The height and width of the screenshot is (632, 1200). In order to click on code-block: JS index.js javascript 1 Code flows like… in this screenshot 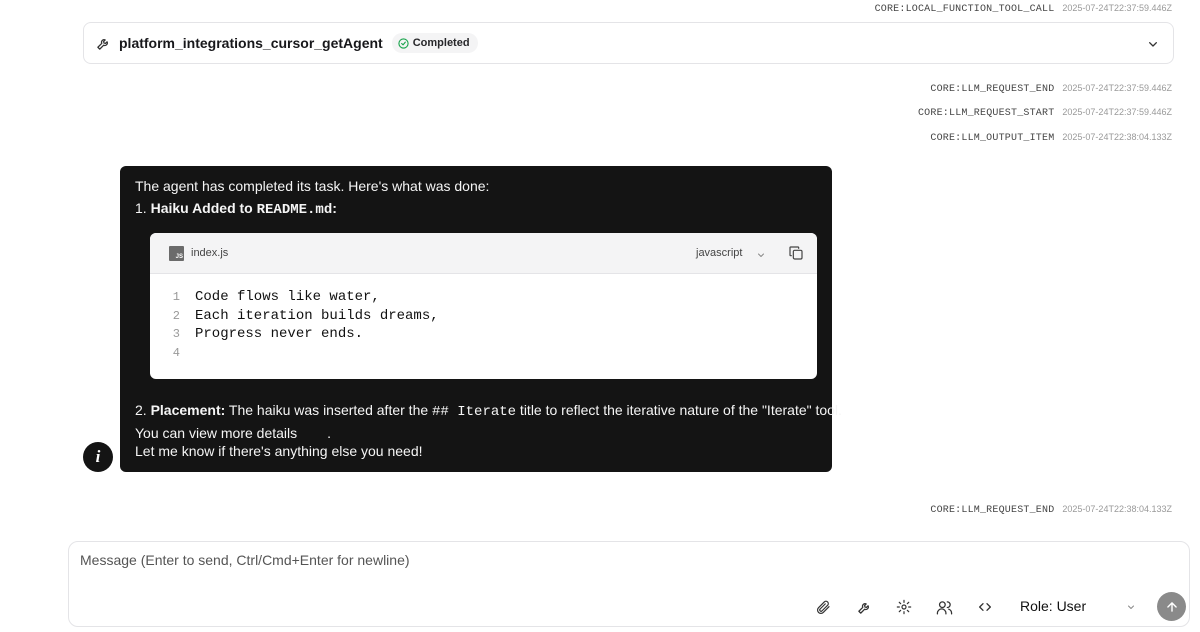, I will do `click(483, 306)`.